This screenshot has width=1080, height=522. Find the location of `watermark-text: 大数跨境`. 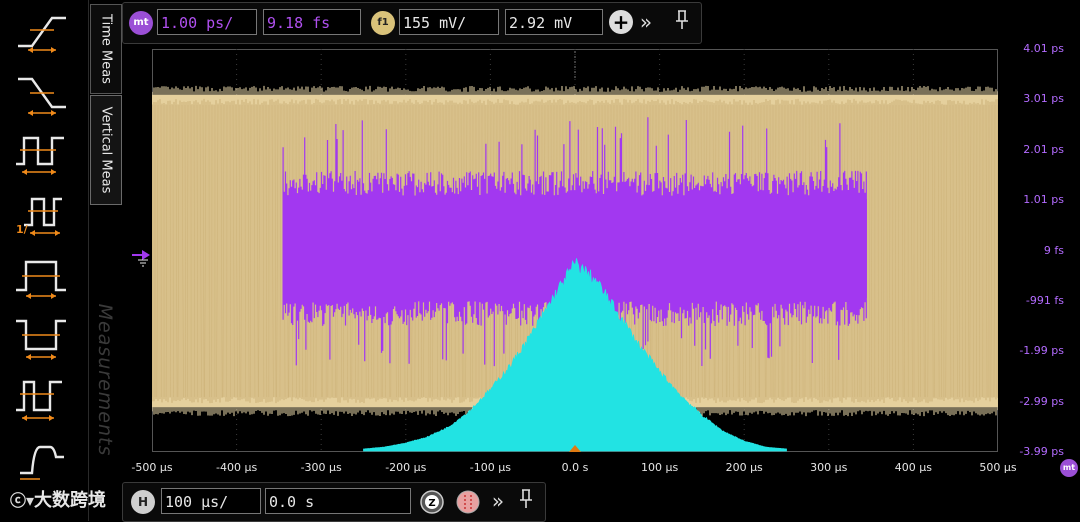

watermark-text: 大数跨境 is located at coordinates (70, 500).